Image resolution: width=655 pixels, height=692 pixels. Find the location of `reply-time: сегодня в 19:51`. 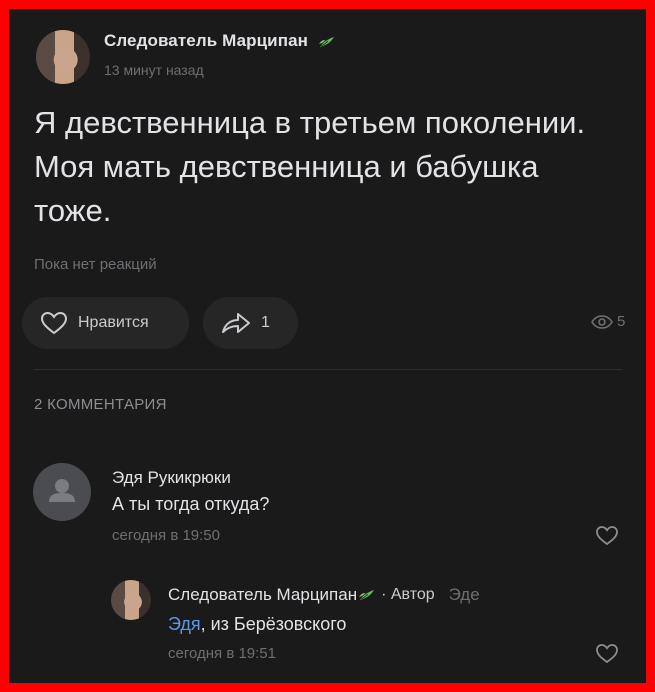

reply-time: сегодня в 19:51 is located at coordinates (222, 653).